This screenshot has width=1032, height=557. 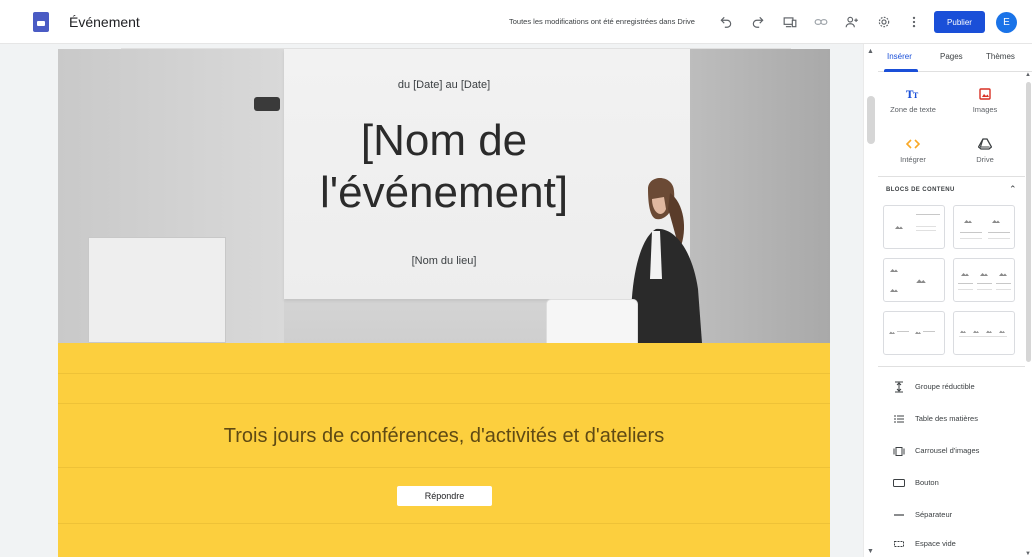 I want to click on content-blocks-header: BLOCS DE CONTENU, so click(x=920, y=190).